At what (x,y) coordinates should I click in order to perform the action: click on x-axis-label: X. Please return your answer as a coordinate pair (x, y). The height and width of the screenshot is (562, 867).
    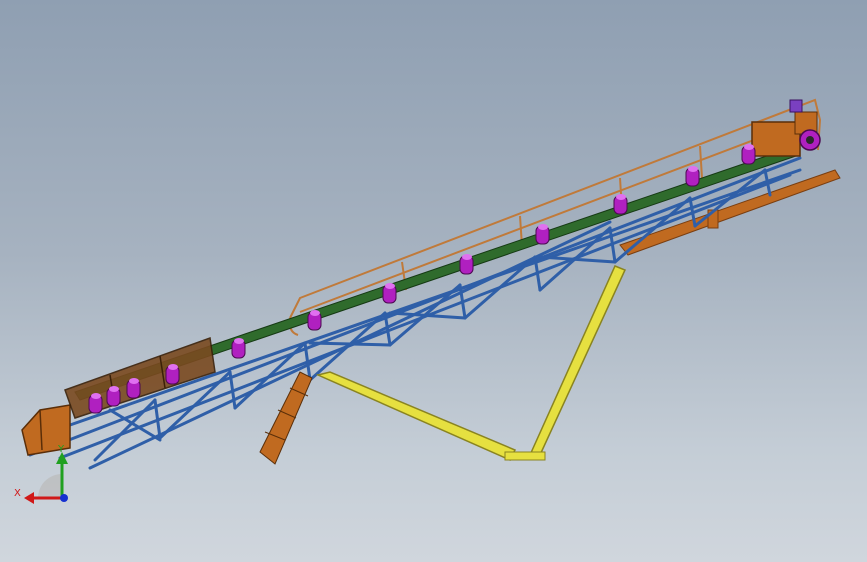
    Looking at the image, I should click on (17, 493).